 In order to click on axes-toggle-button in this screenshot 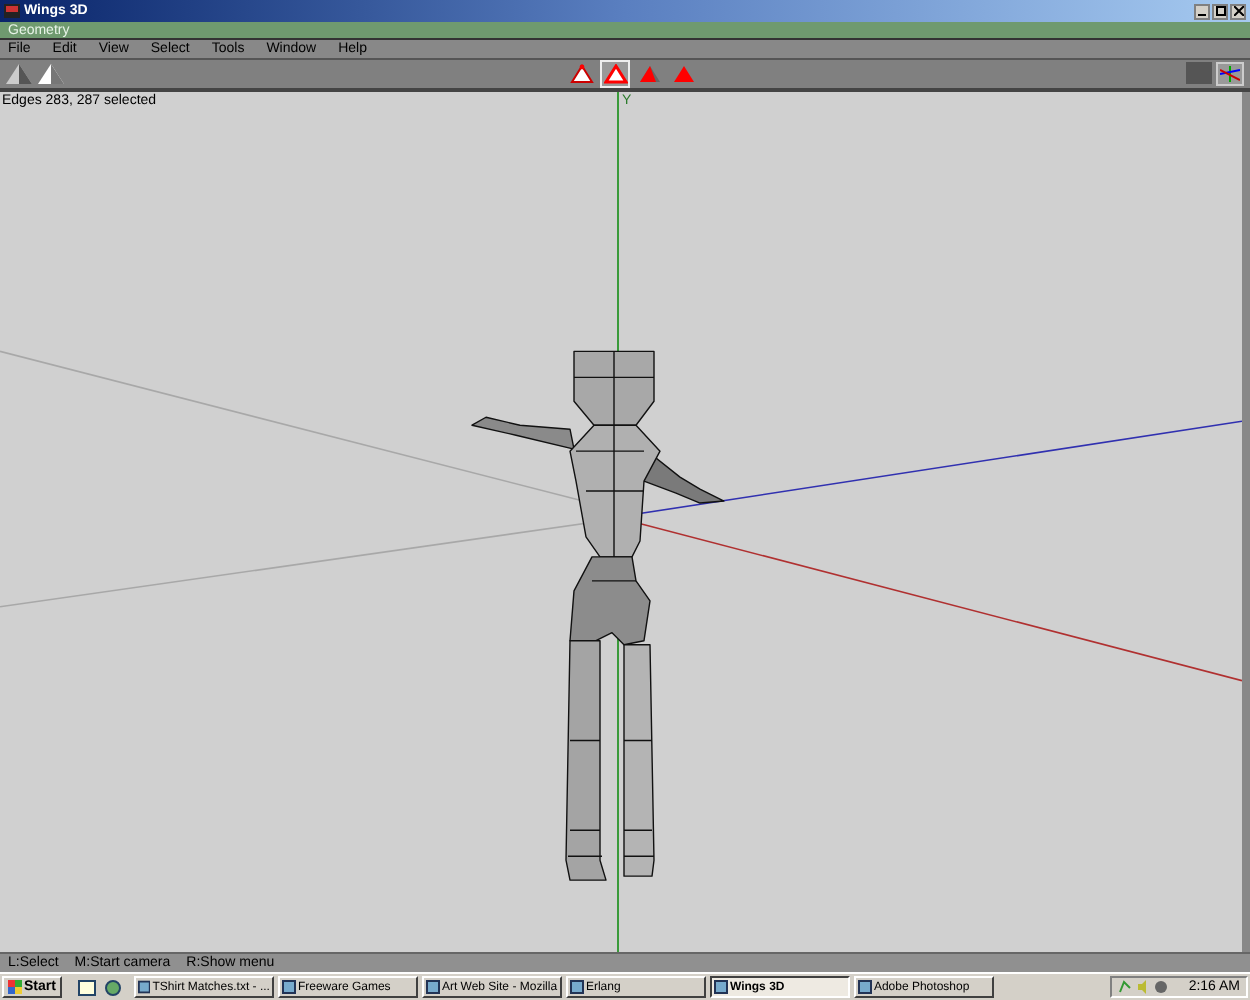, I will do `click(1230, 74)`.